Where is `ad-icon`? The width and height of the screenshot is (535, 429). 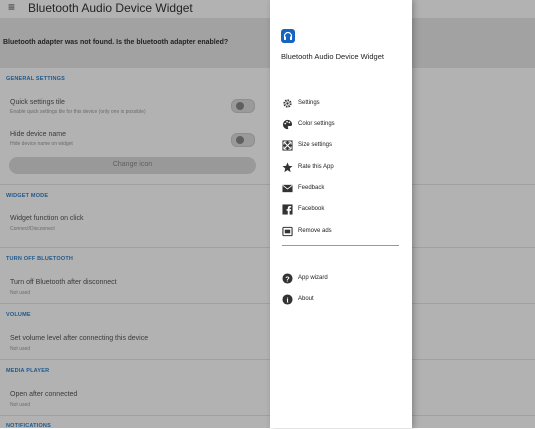
ad-icon is located at coordinates (287, 231).